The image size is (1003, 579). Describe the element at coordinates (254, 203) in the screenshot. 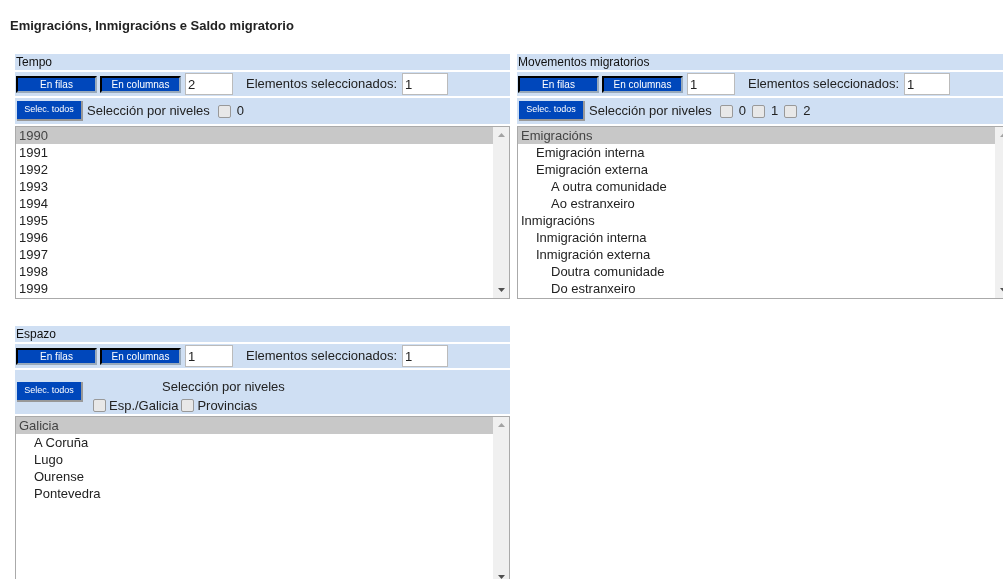

I see `list-item: 1994` at that location.